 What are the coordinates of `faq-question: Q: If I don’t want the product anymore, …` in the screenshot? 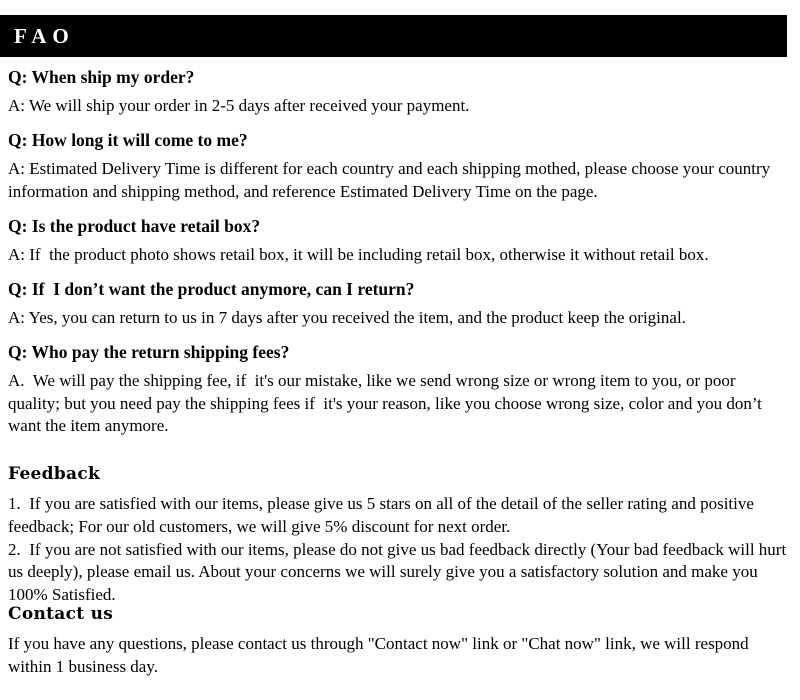 It's located at (211, 288).